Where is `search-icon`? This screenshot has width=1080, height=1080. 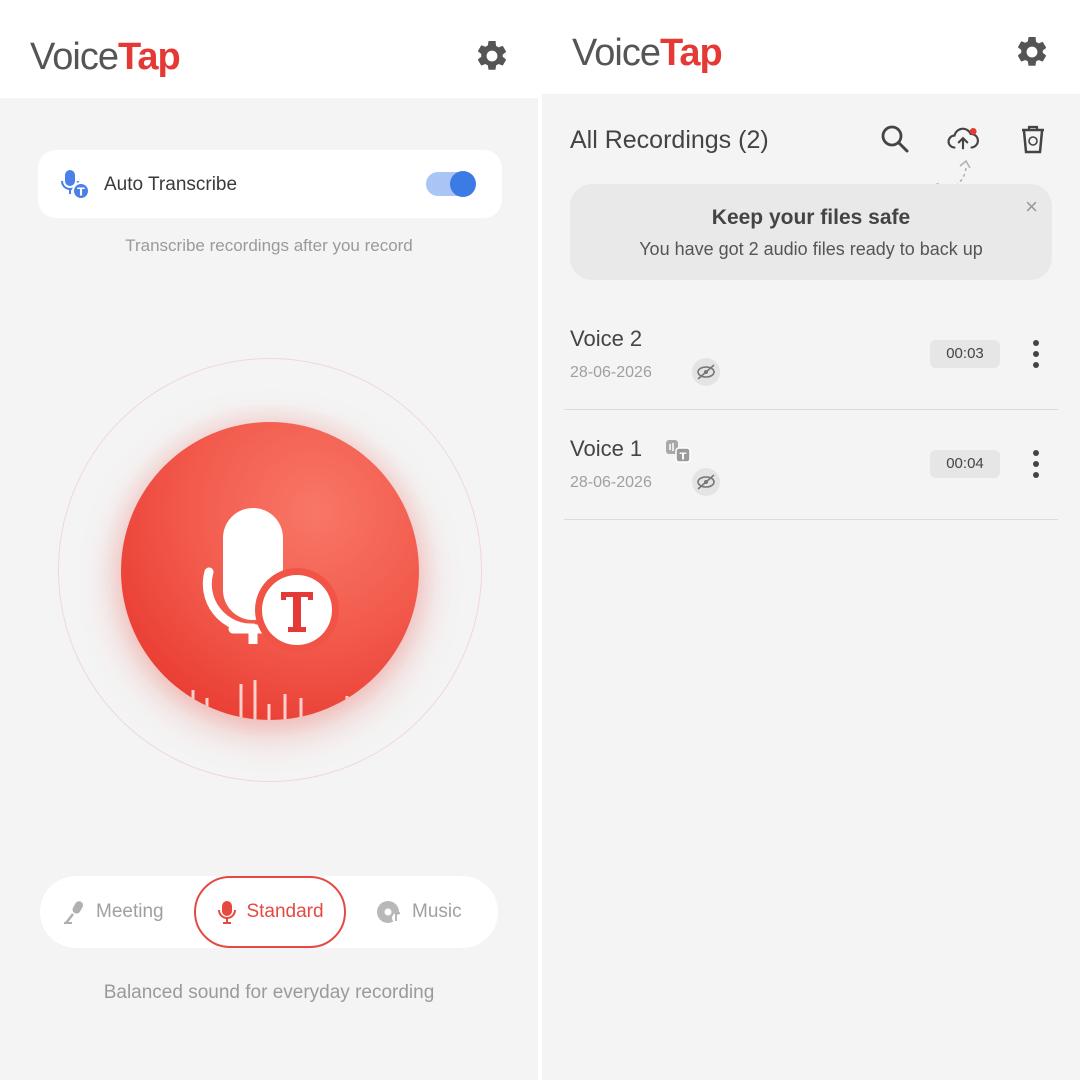 search-icon is located at coordinates (895, 139).